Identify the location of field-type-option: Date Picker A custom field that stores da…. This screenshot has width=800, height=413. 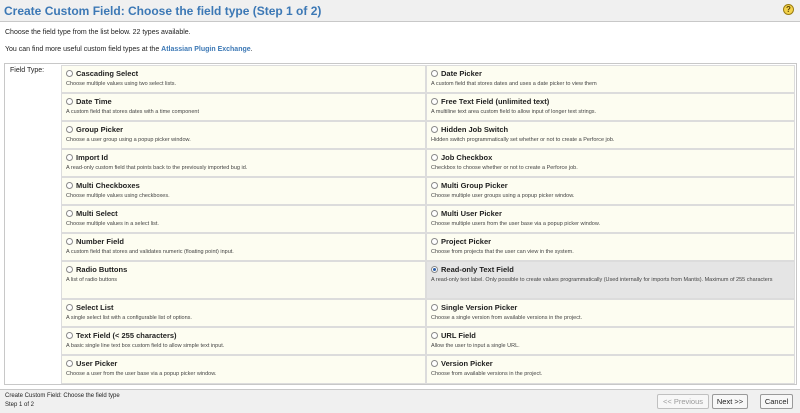
(610, 79).